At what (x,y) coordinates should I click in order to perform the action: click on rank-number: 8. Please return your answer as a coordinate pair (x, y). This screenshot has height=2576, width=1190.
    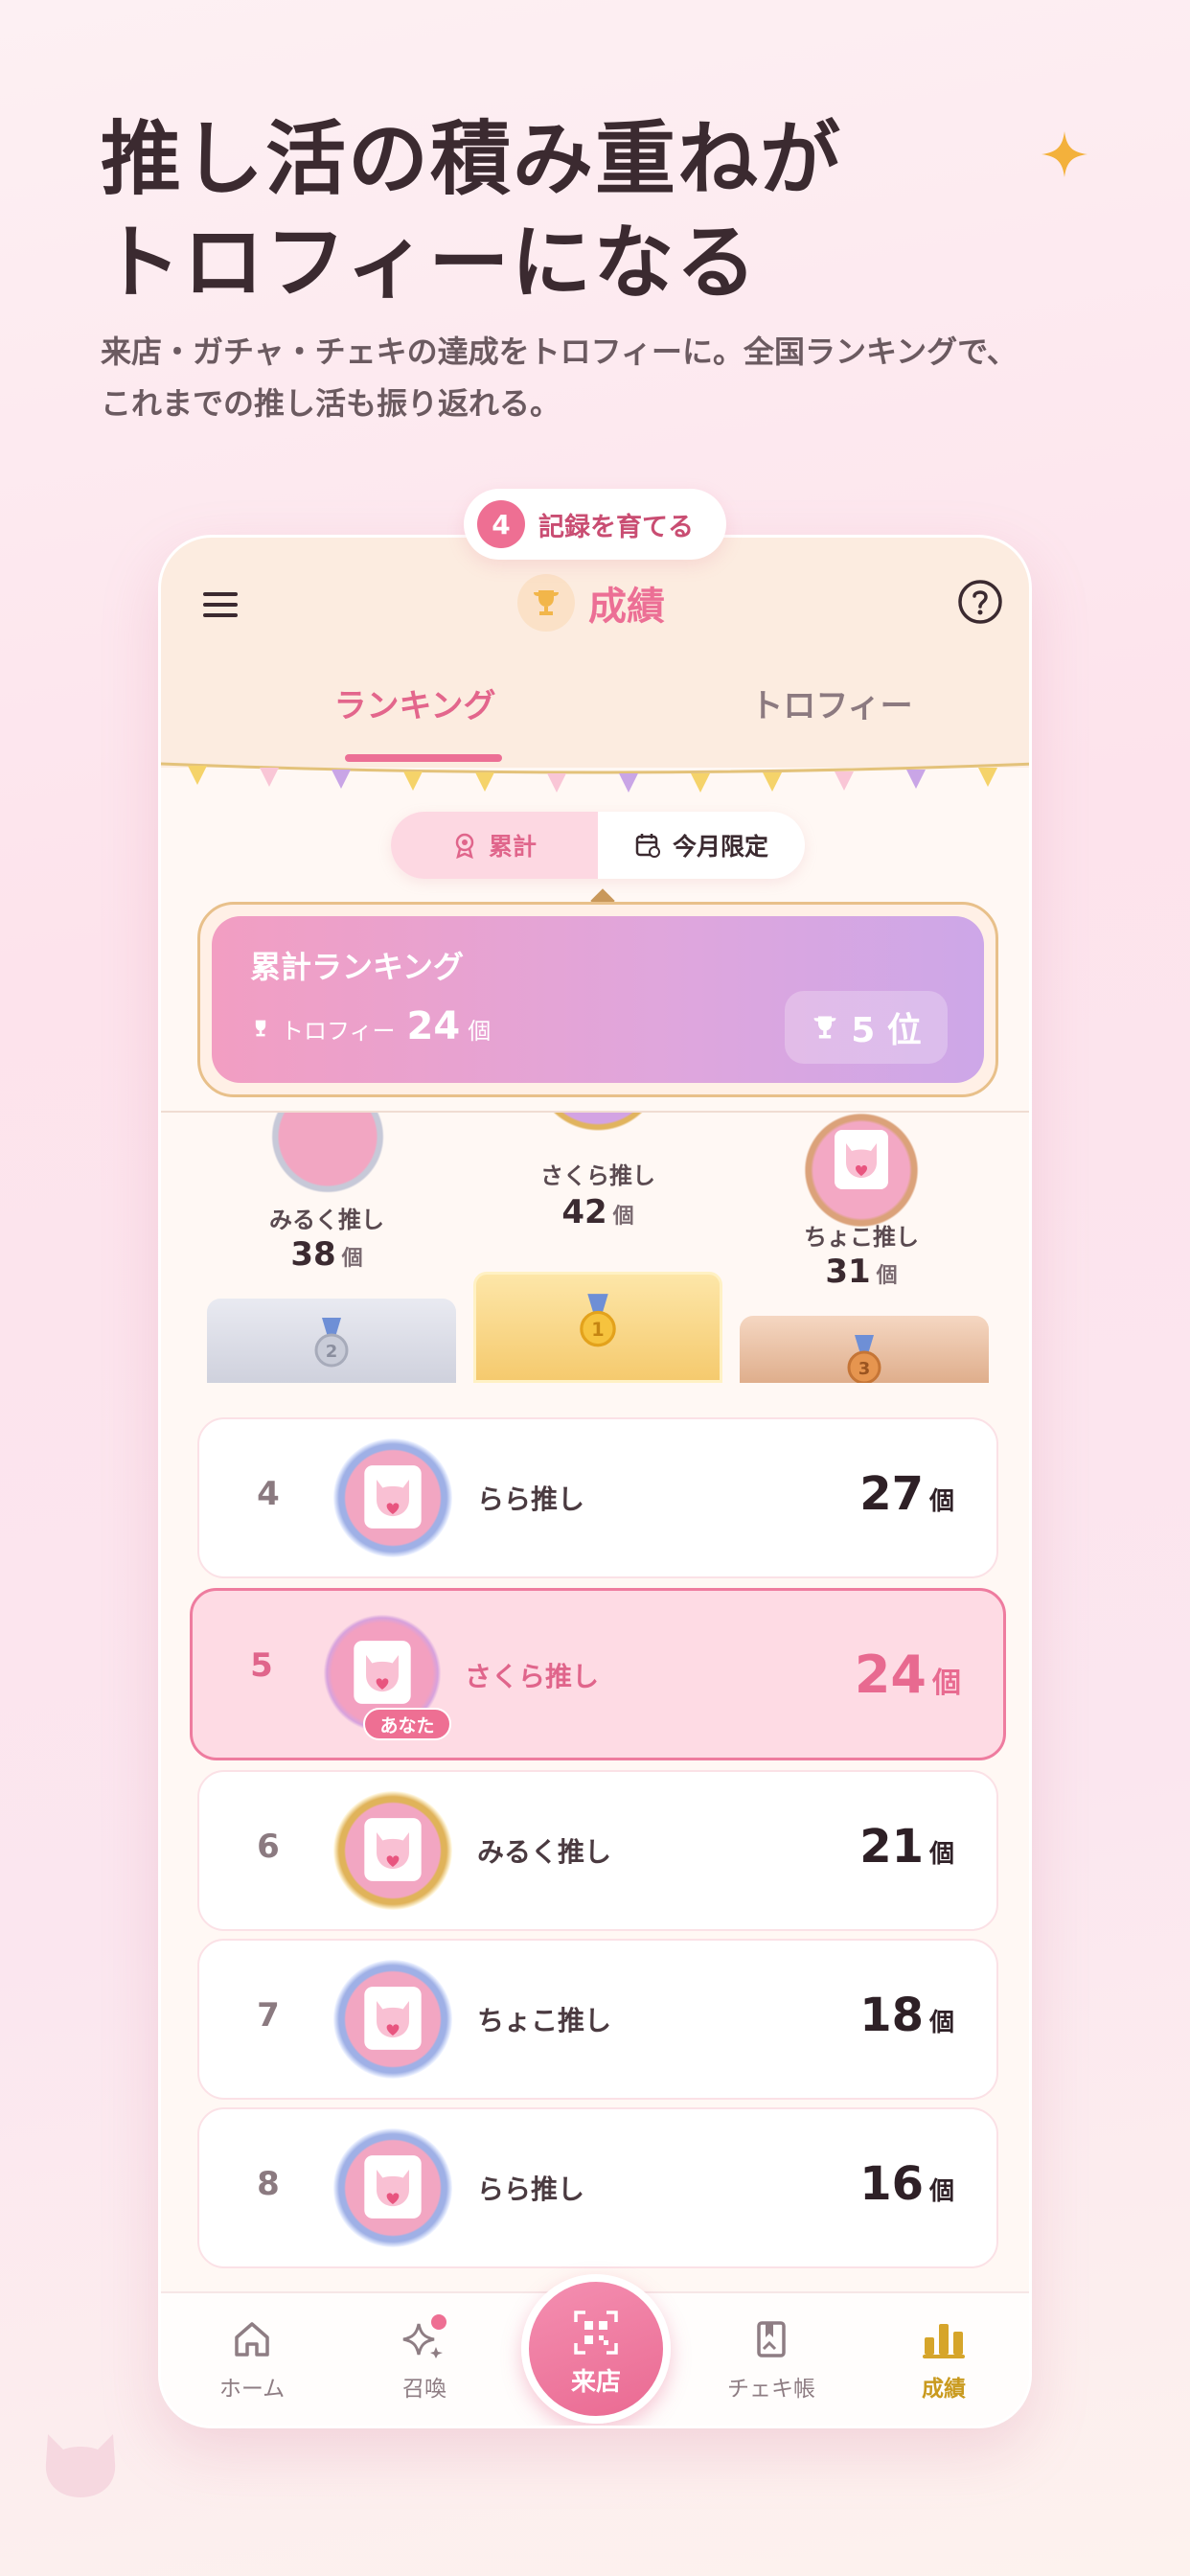
    Looking at the image, I should click on (269, 2184).